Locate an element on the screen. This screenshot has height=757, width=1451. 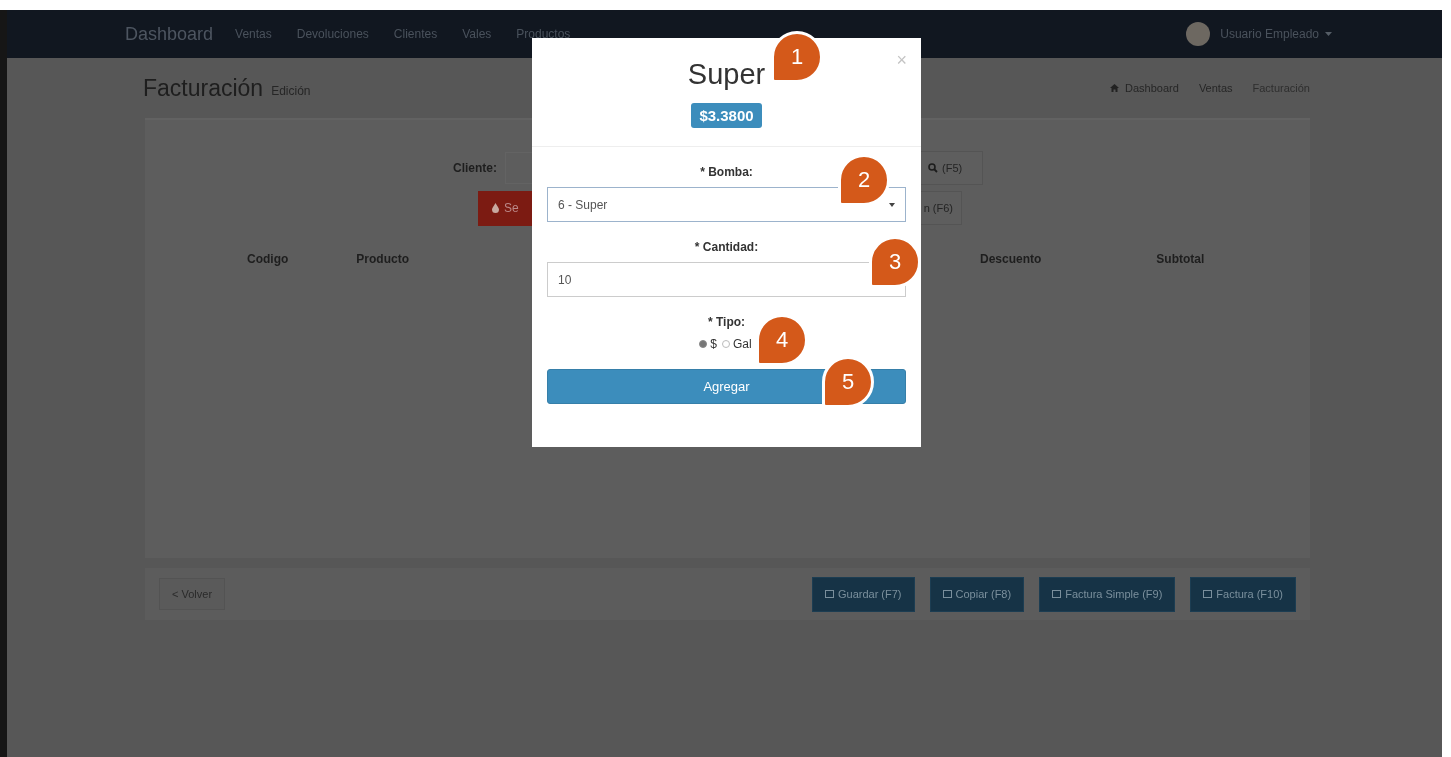
column-header: Codigo is located at coordinates (268, 259).